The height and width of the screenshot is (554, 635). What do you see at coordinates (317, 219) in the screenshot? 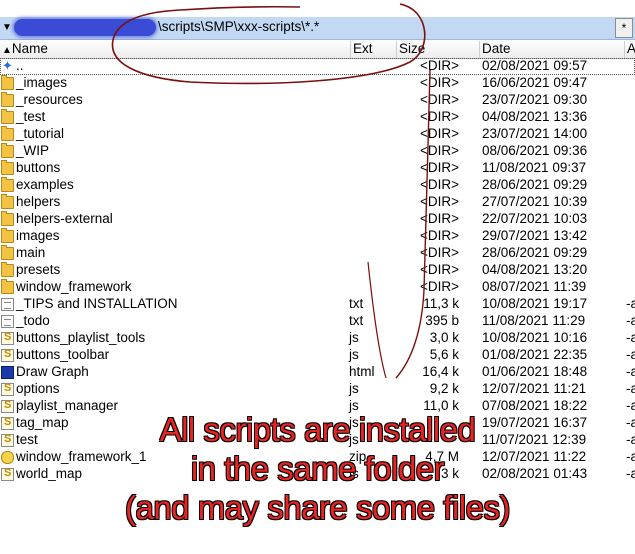
I see `file-row: helpers-external <DIR> 22/07/2021 10:03` at bounding box center [317, 219].